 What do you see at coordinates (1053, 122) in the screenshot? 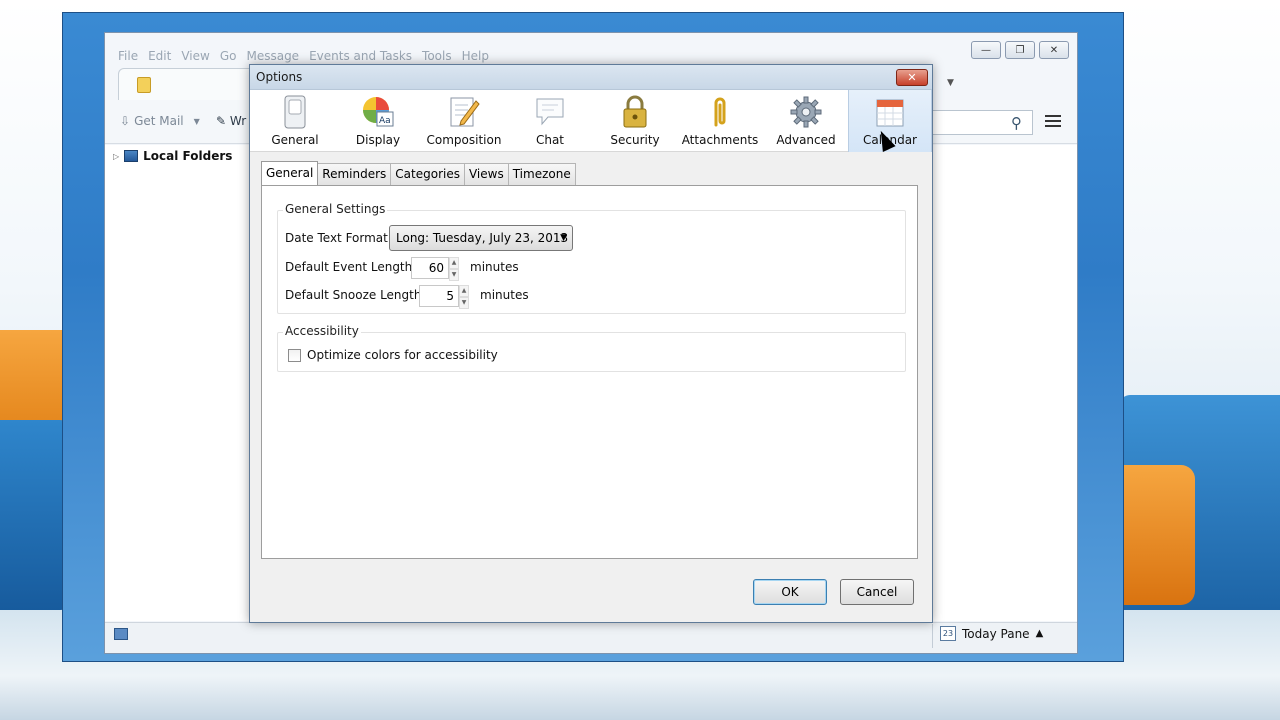
I see `app-menu-icon` at bounding box center [1053, 122].